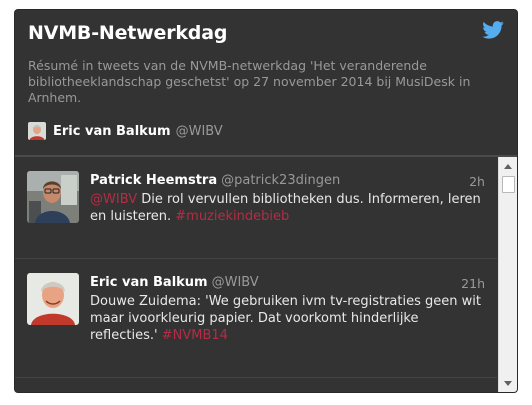 This screenshot has height=405, width=532. What do you see at coordinates (280, 180) in the screenshot?
I see `tweet-author-handle: @patrick23dingen` at bounding box center [280, 180].